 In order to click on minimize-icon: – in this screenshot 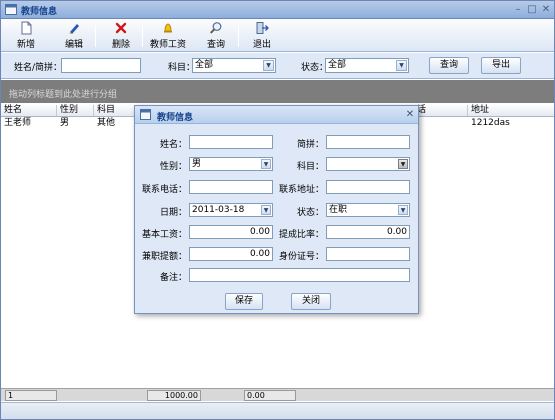, I will do `click(518, 10)`.